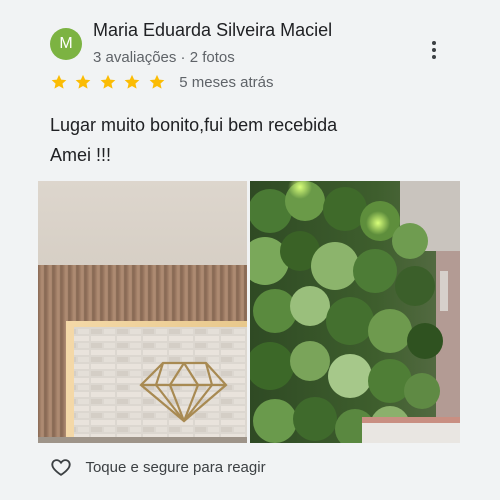  Describe the element at coordinates (226, 82) in the screenshot. I see `review-date: 5 meses atrás` at that location.